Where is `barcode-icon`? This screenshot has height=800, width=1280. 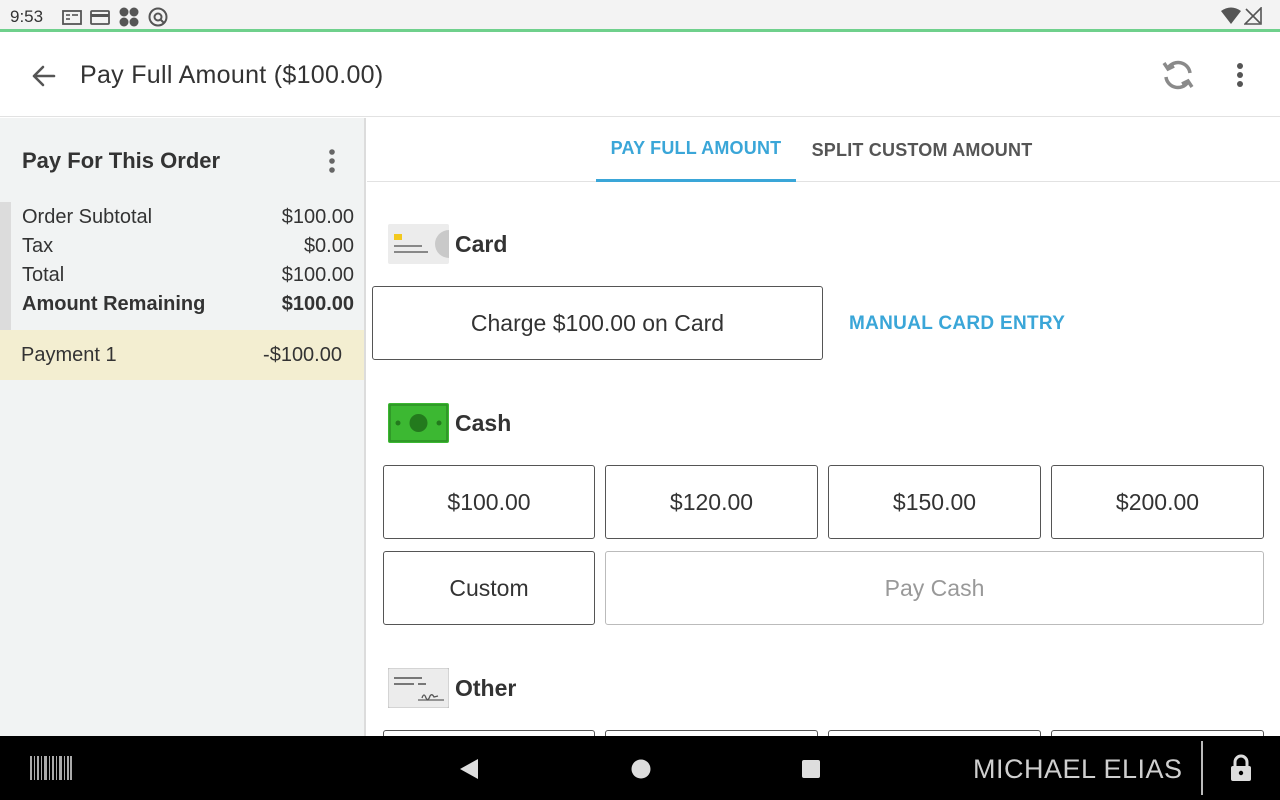
barcode-icon is located at coordinates (51, 768).